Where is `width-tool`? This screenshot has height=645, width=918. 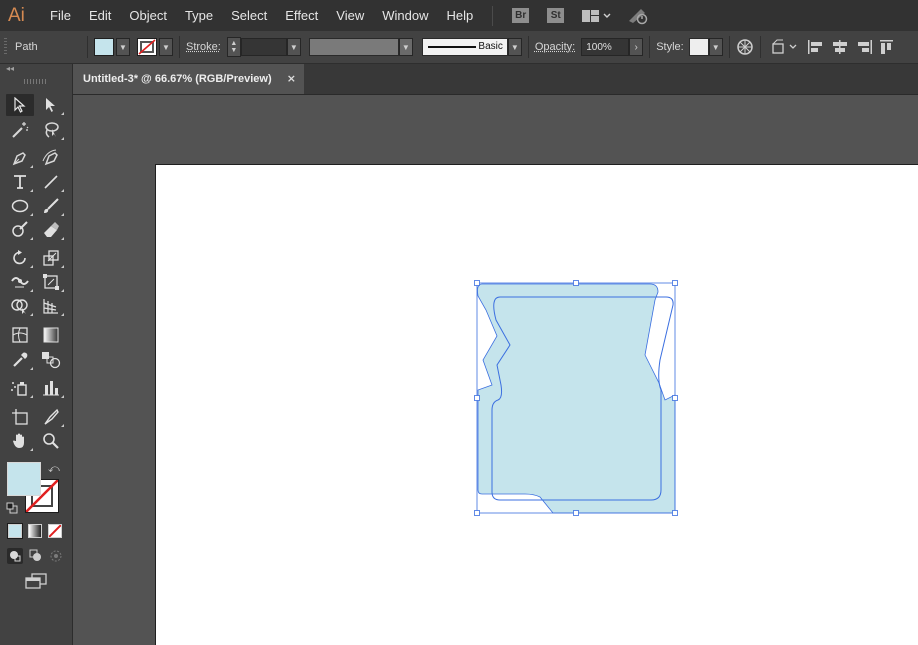
width-tool is located at coordinates (20, 282).